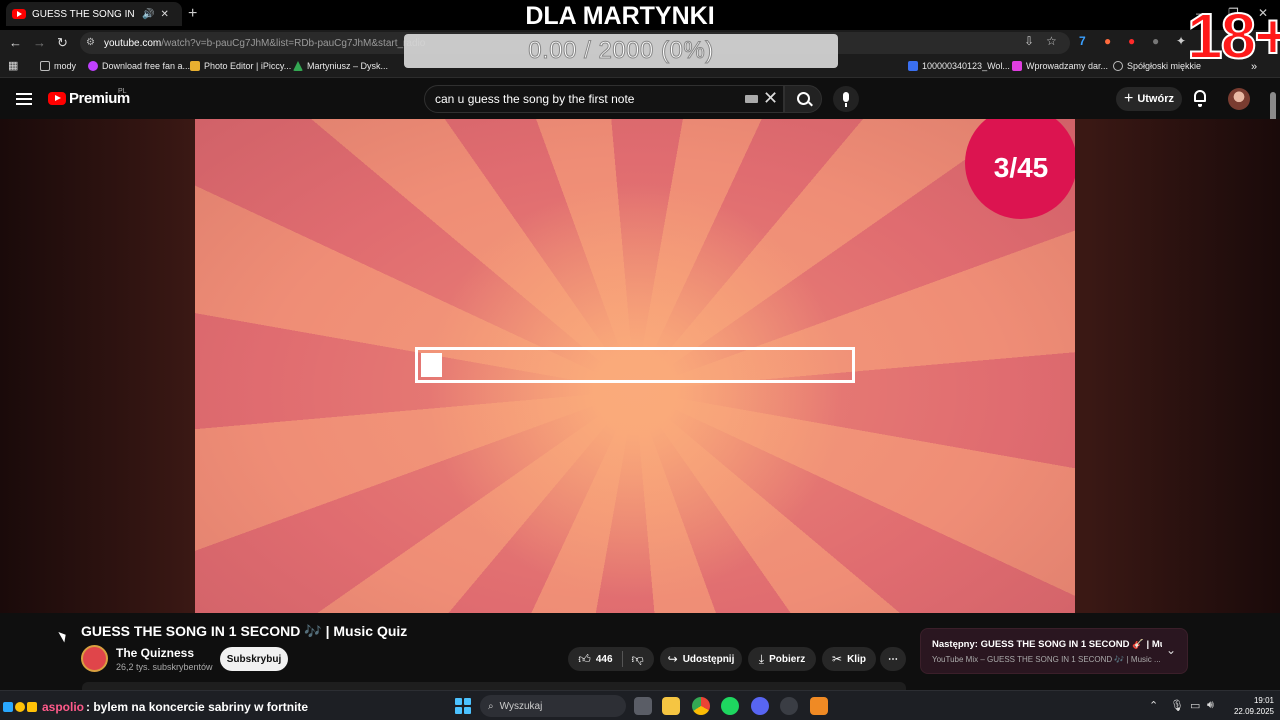  I want to click on create-button: + Utwórz, so click(1149, 99).